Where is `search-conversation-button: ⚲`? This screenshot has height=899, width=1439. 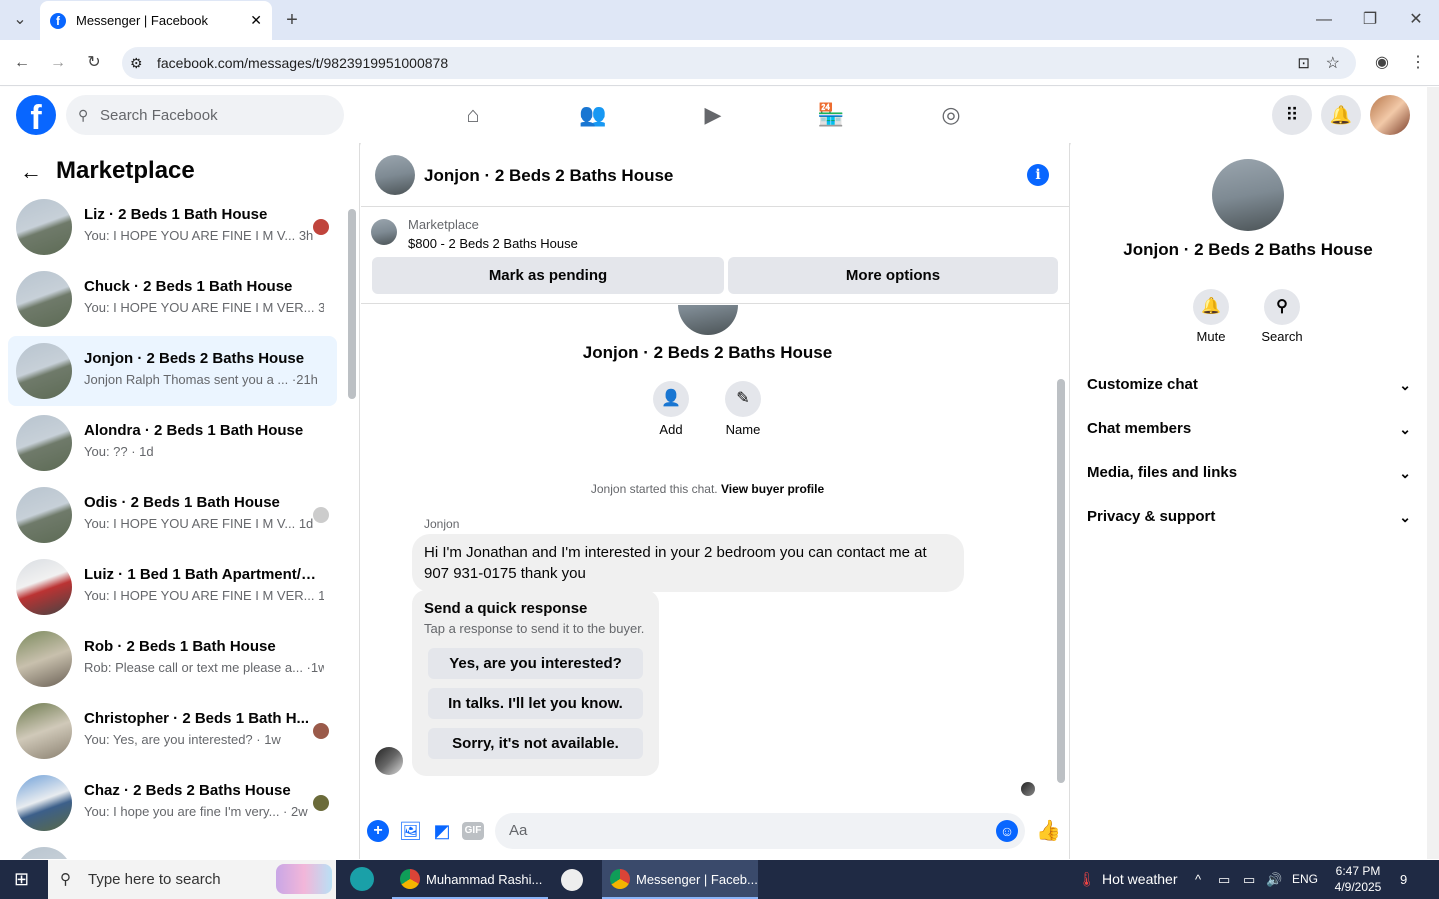
search-conversation-button: ⚲ is located at coordinates (1282, 307).